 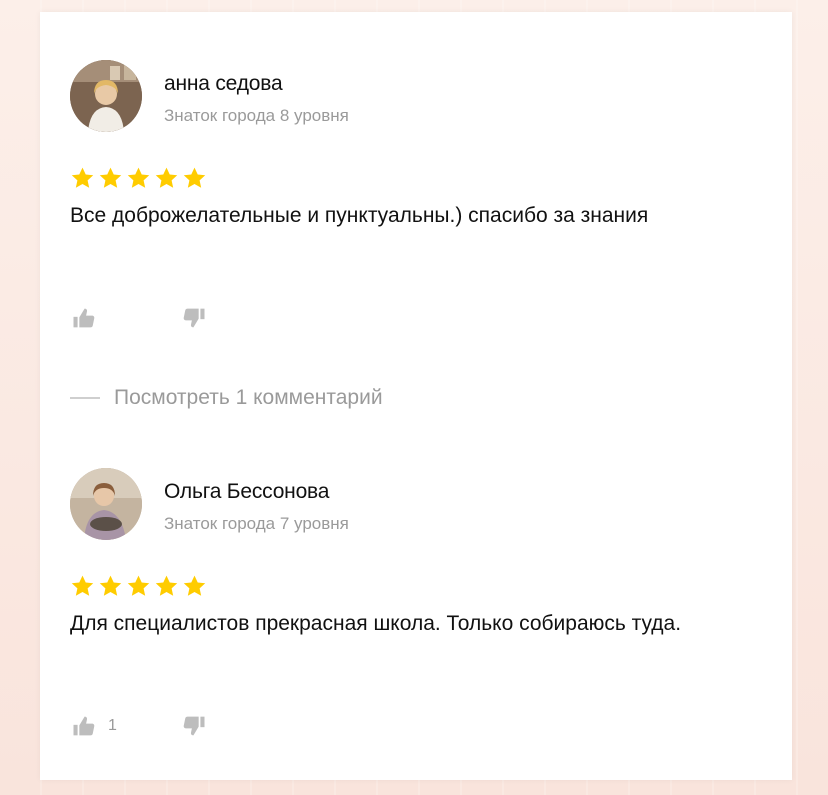 What do you see at coordinates (125, 726) in the screenshot?
I see `like-button: 1` at bounding box center [125, 726].